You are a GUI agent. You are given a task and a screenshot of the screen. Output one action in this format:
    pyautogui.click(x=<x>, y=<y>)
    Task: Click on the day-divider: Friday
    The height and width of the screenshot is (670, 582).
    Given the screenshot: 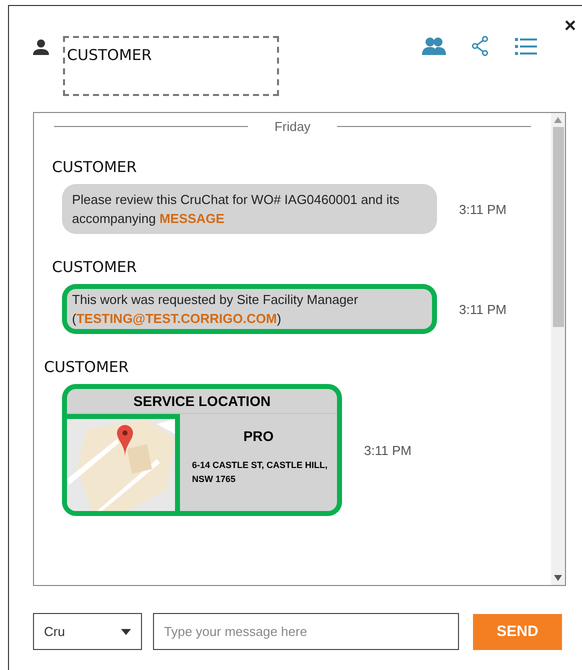 What is the action you would take?
    pyautogui.click(x=292, y=126)
    